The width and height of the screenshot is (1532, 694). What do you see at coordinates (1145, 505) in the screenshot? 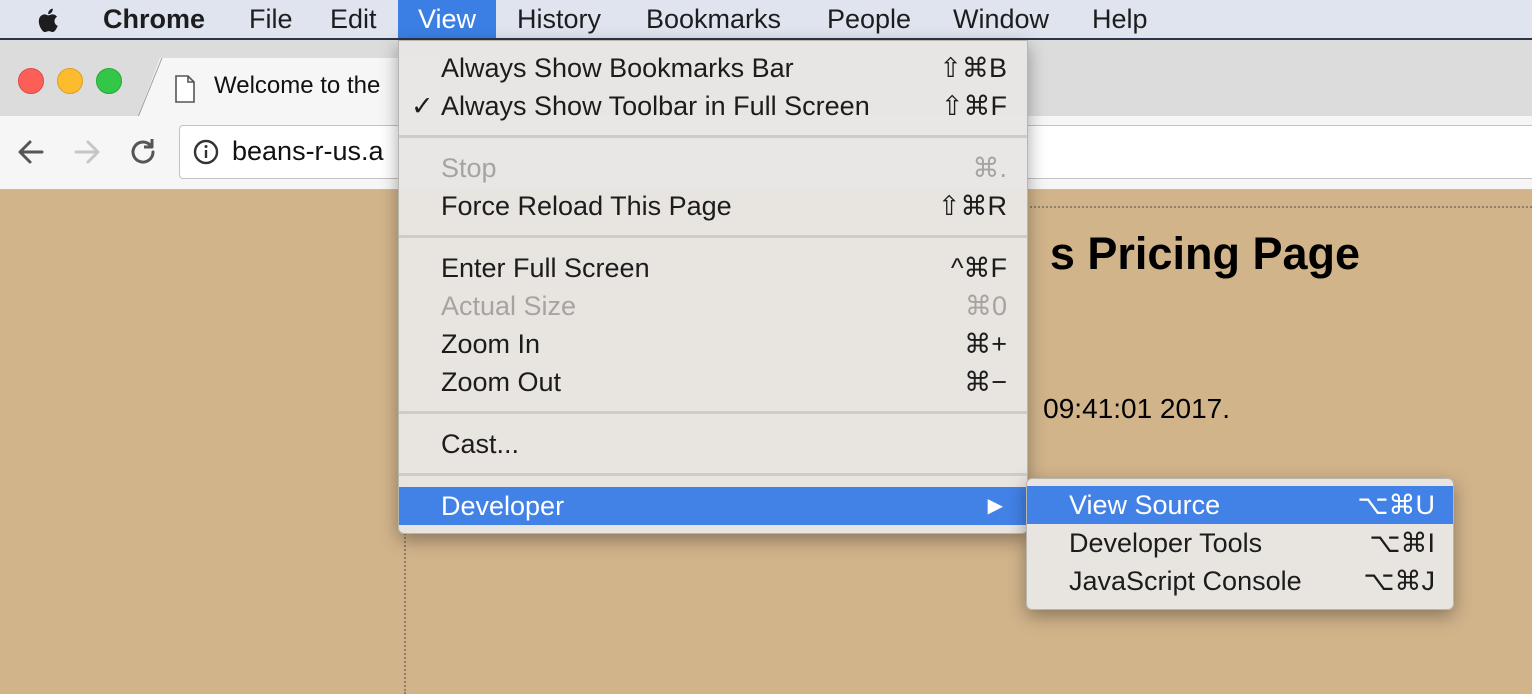
I see `menu-item-label: View Source` at bounding box center [1145, 505].